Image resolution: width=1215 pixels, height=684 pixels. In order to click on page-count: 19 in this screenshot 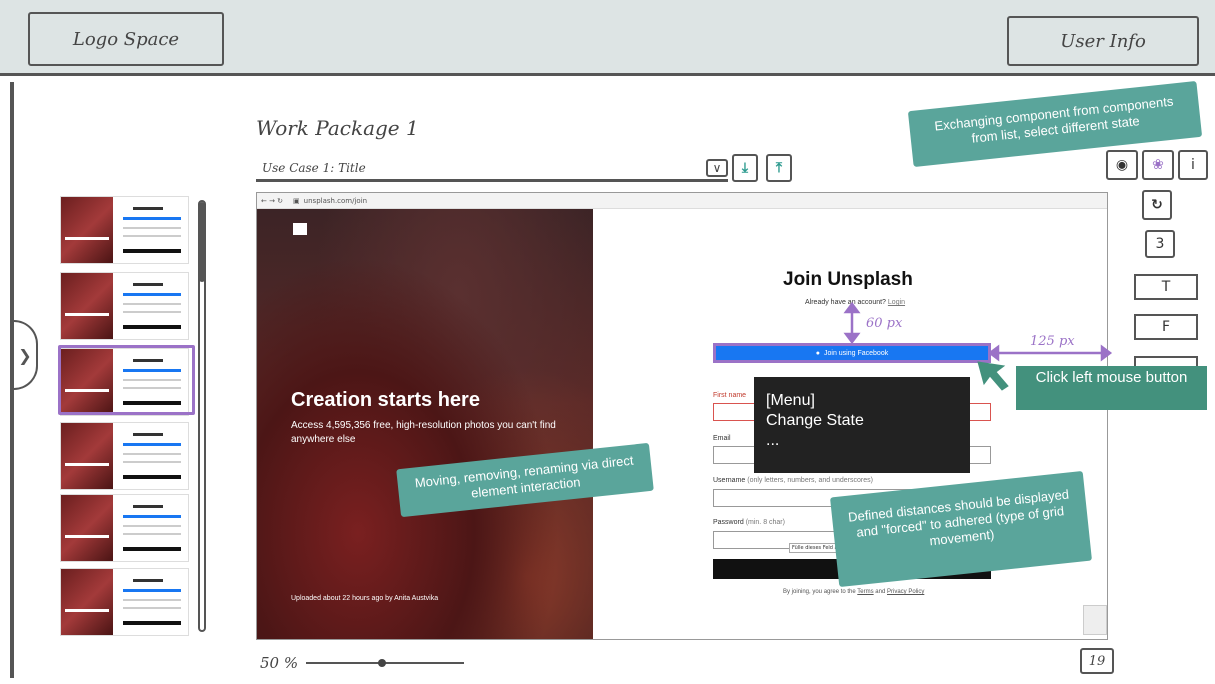, I will do `click(1097, 661)`.